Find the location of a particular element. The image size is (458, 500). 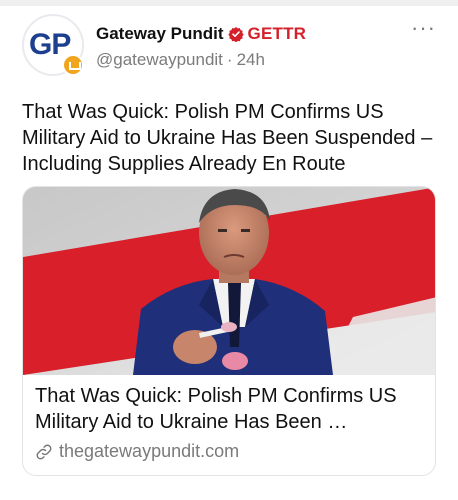

more-dots-icon: ··· is located at coordinates (423, 28).